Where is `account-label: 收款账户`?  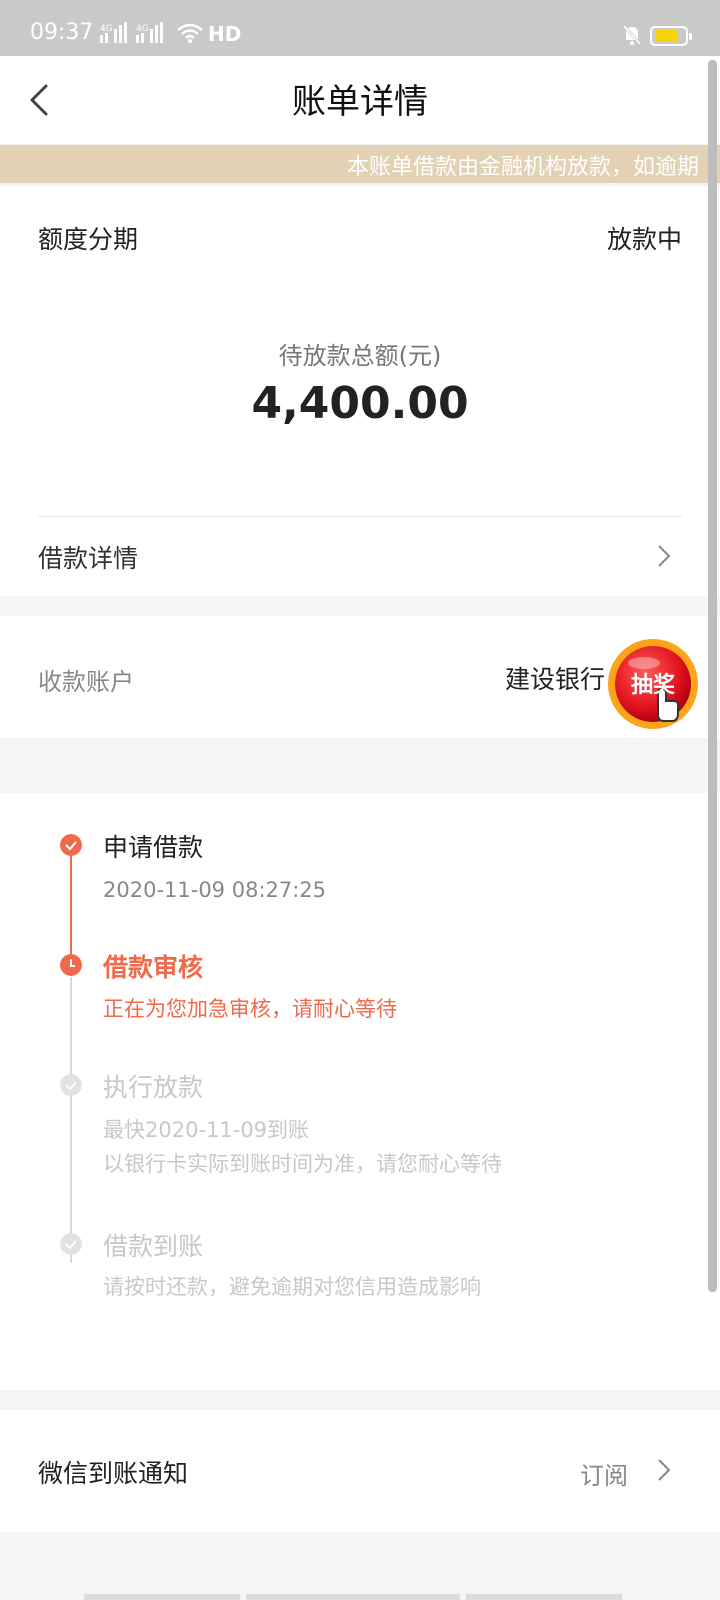 account-label: 收款账户 is located at coordinates (86, 682).